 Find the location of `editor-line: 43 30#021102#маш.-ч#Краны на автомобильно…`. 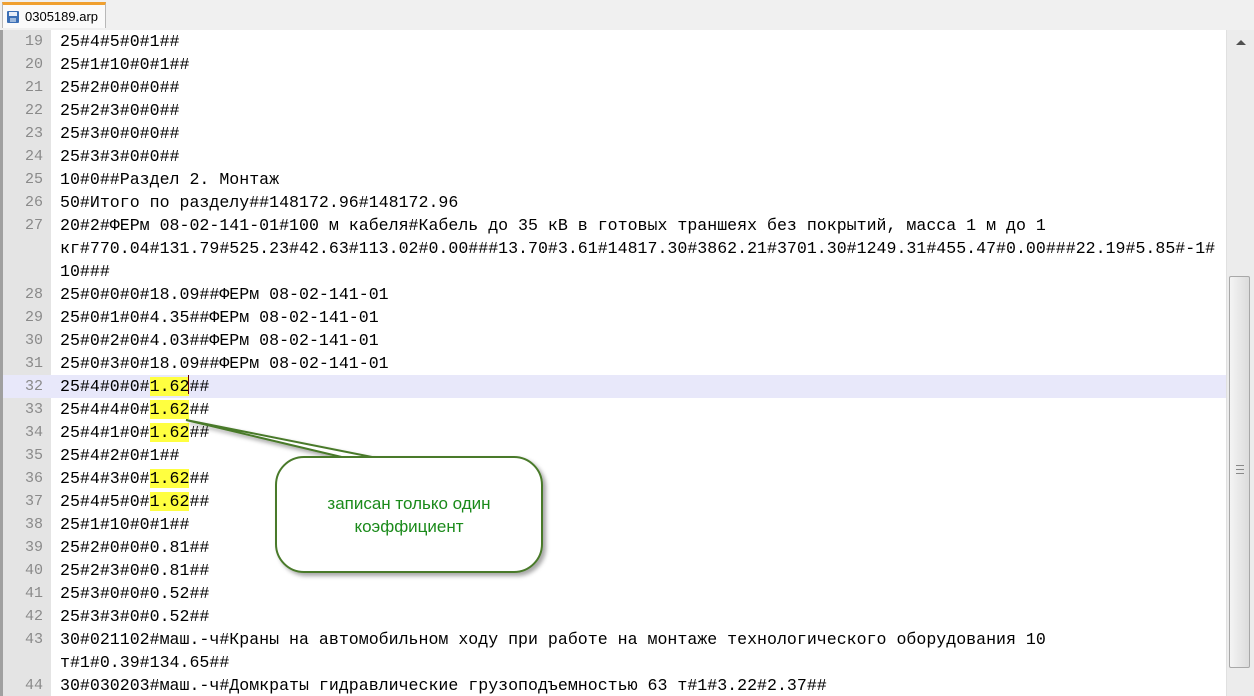

editor-line: 43 30#021102#маш.-ч#Краны на автомобильно… is located at coordinates (614, 639).